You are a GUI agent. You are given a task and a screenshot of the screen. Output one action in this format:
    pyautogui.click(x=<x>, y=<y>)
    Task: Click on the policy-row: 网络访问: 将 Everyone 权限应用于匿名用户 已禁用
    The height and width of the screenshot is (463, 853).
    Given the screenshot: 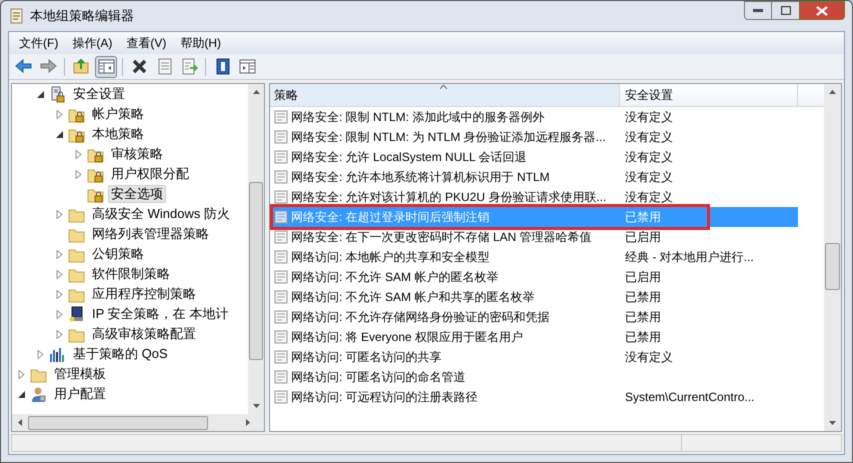 What is the action you would take?
    pyautogui.click(x=534, y=337)
    